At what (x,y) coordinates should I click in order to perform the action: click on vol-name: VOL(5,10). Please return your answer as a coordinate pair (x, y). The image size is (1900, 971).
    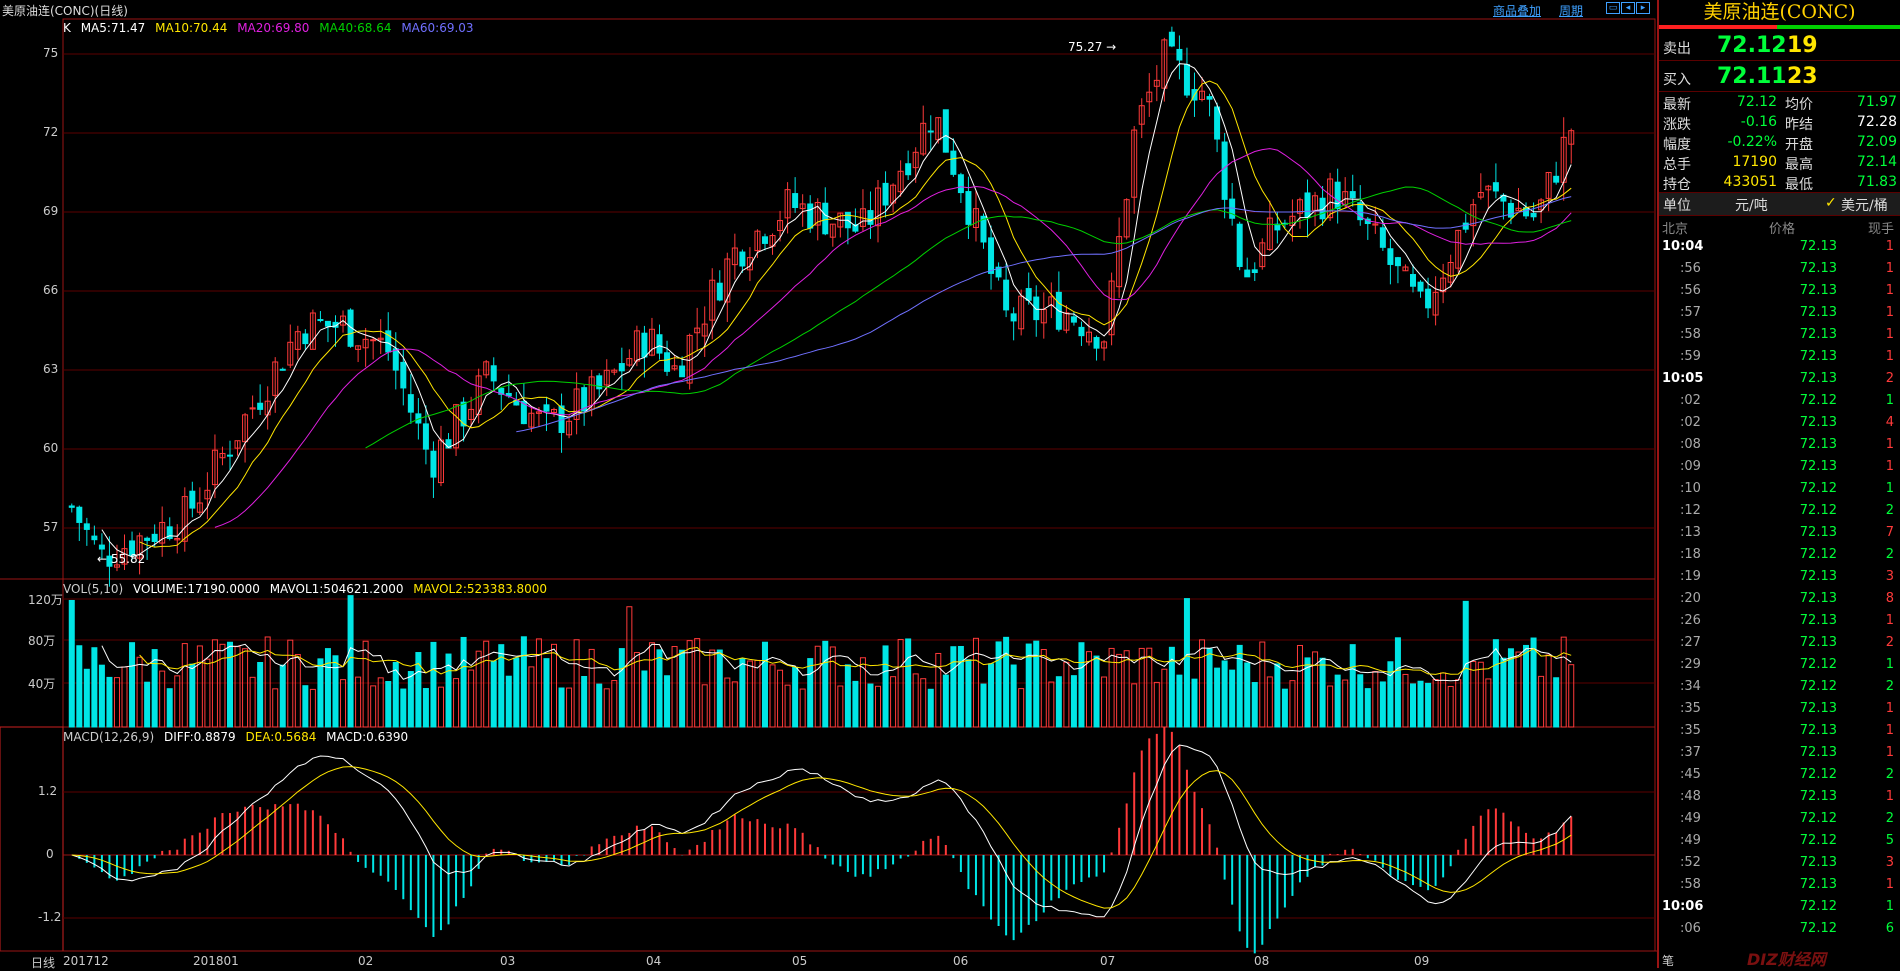
    Looking at the image, I should click on (93, 589).